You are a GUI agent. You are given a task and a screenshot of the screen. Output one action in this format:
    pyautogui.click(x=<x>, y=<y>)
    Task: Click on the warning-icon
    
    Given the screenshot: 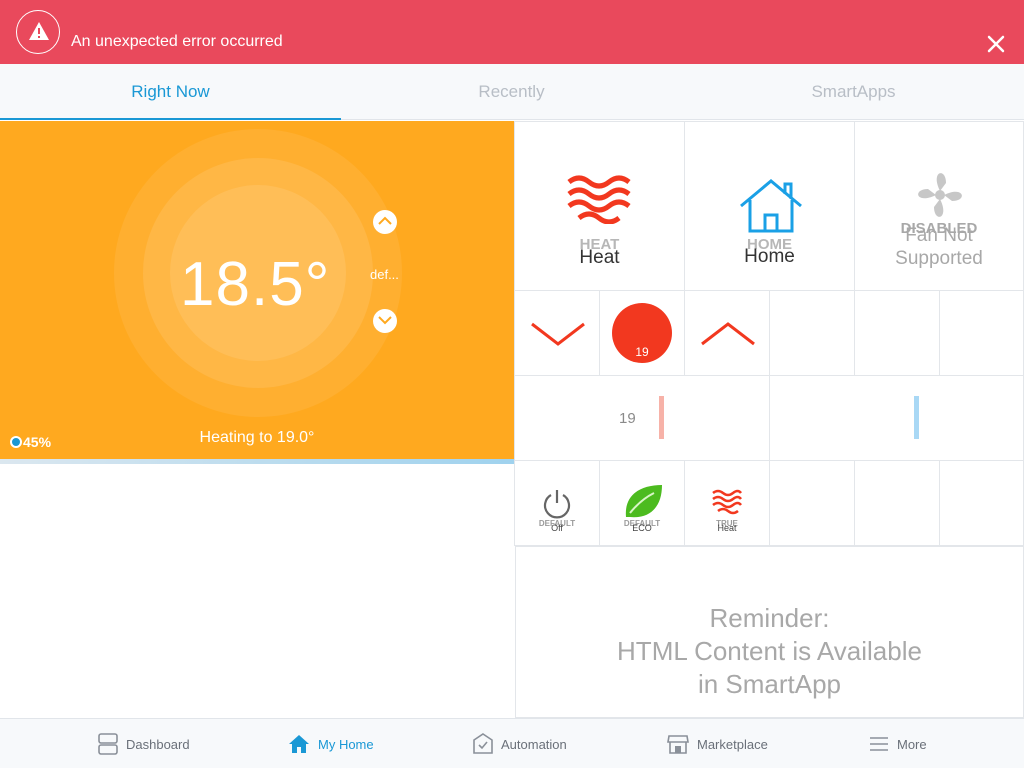 What is the action you would take?
    pyautogui.click(x=38, y=32)
    